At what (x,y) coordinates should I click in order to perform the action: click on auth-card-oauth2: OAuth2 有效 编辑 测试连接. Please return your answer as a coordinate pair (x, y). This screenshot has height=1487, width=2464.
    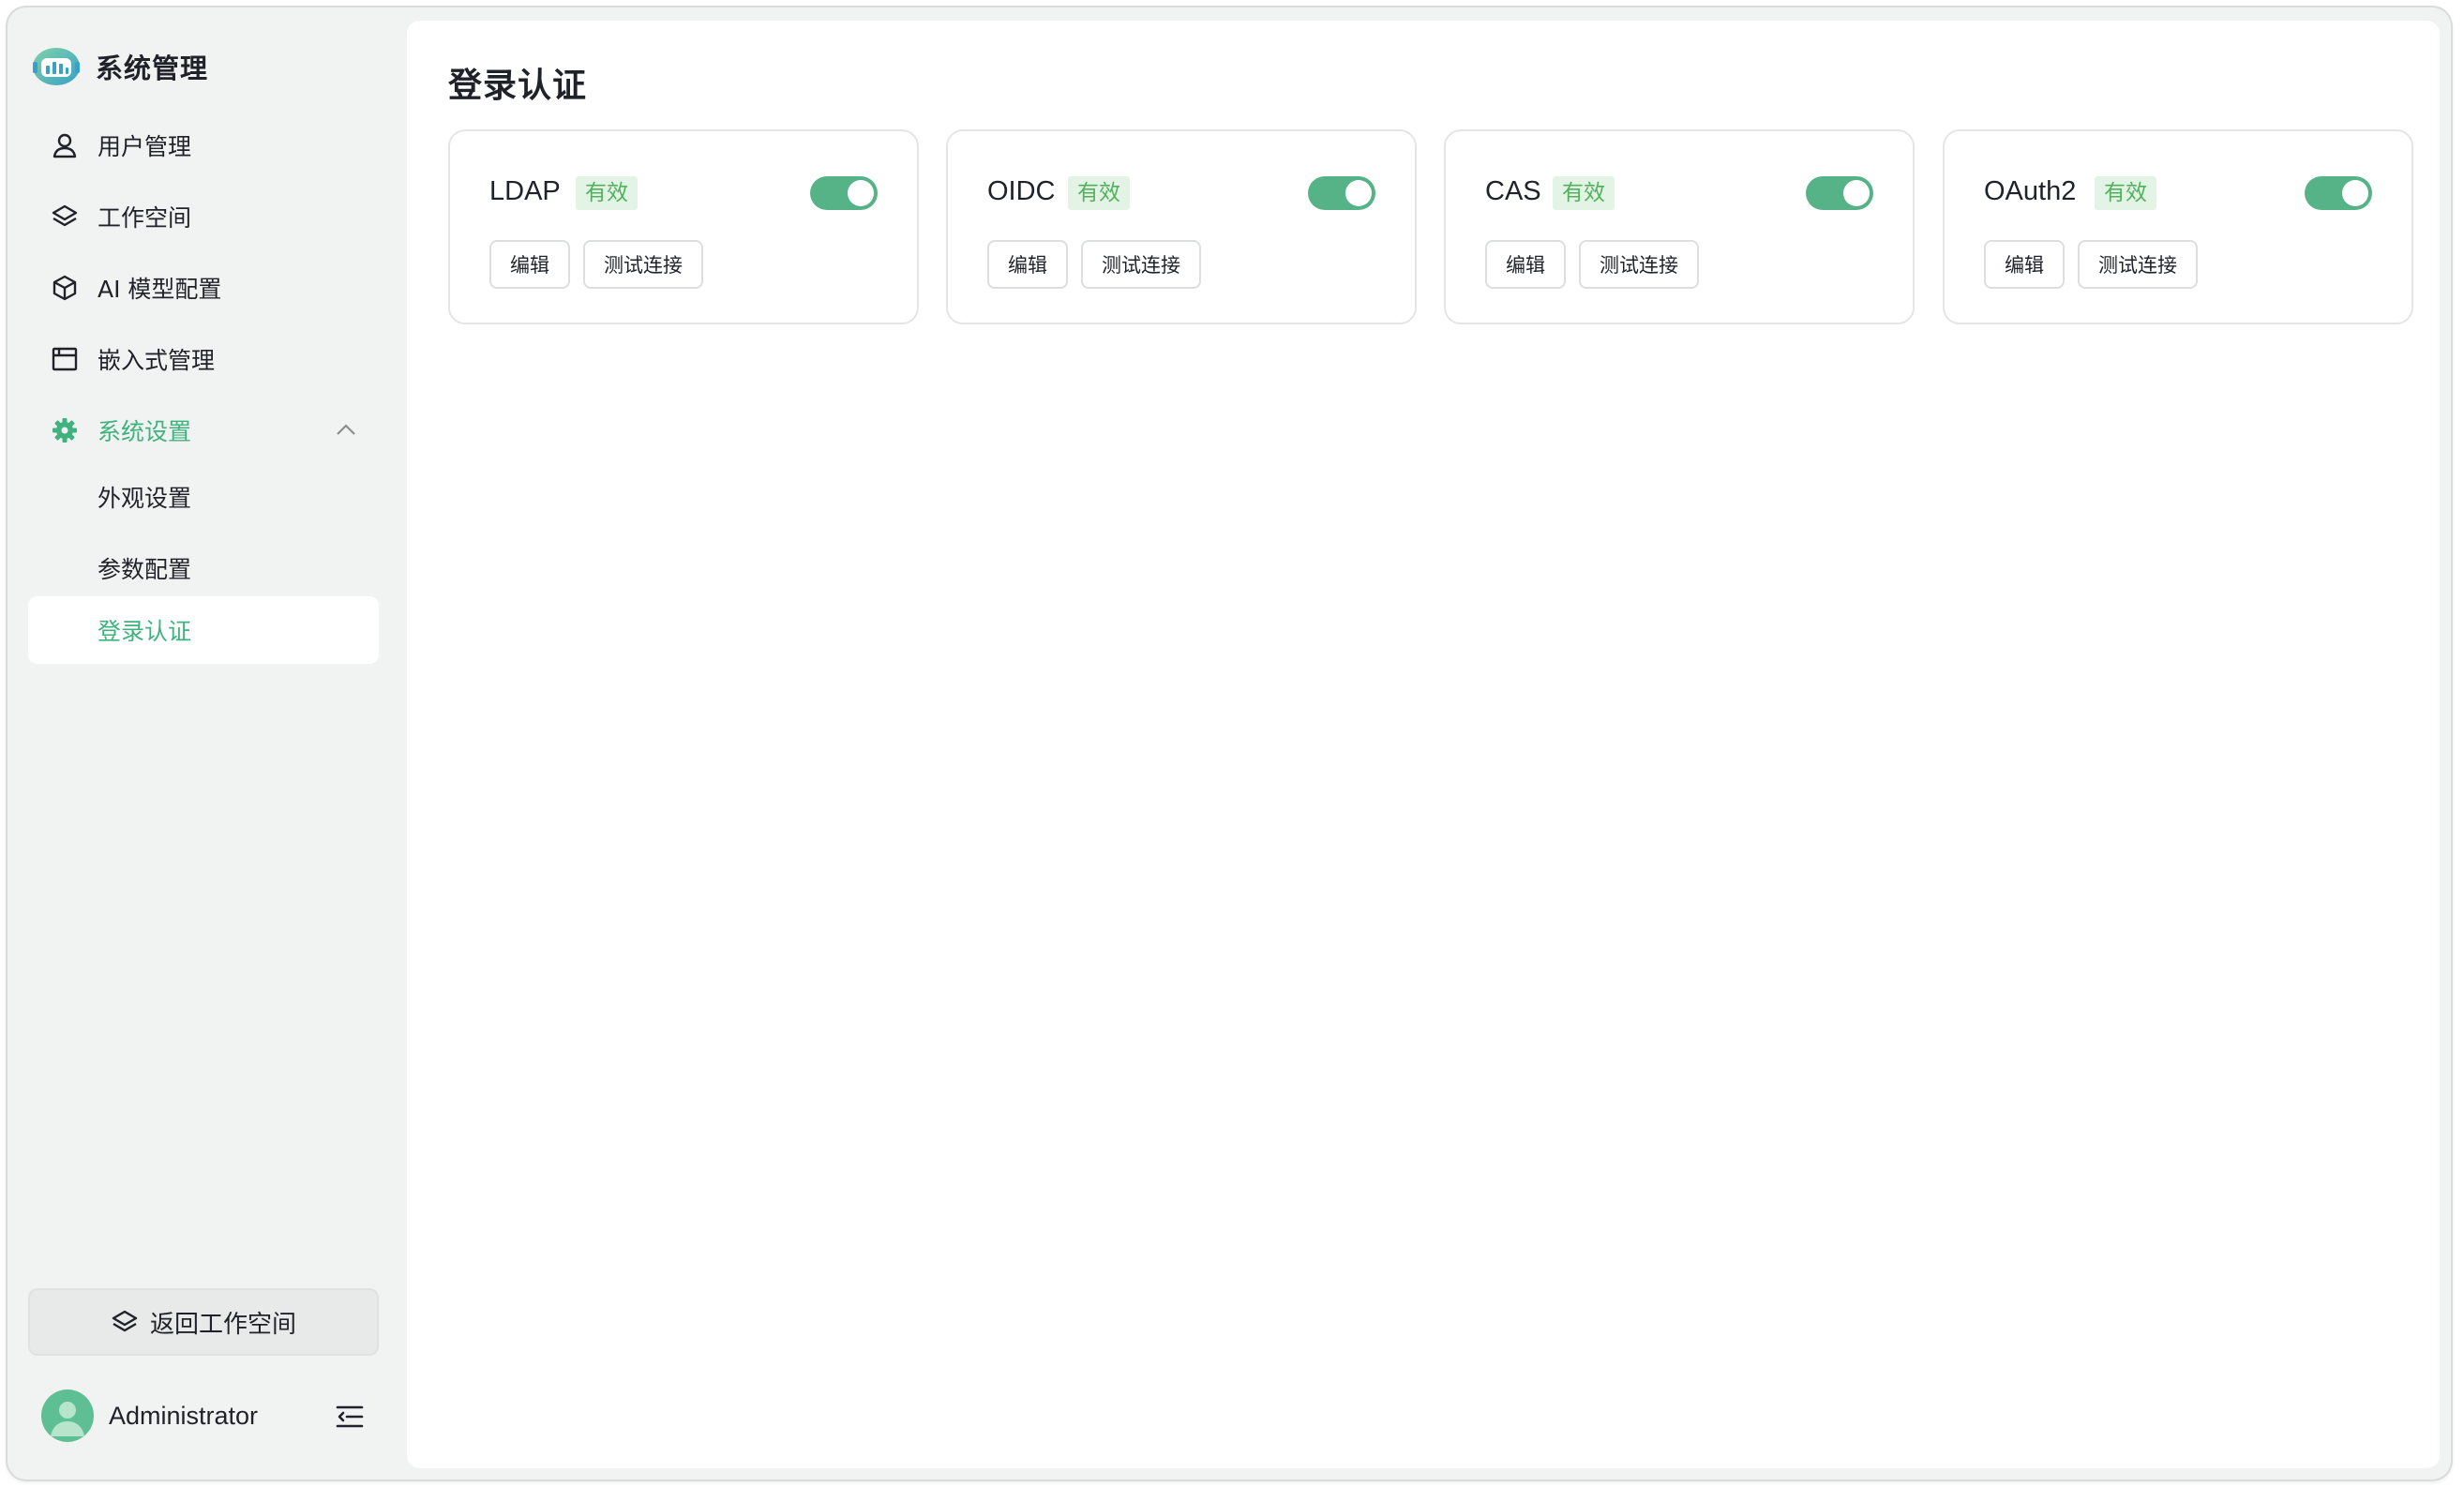
    Looking at the image, I should click on (2178, 227).